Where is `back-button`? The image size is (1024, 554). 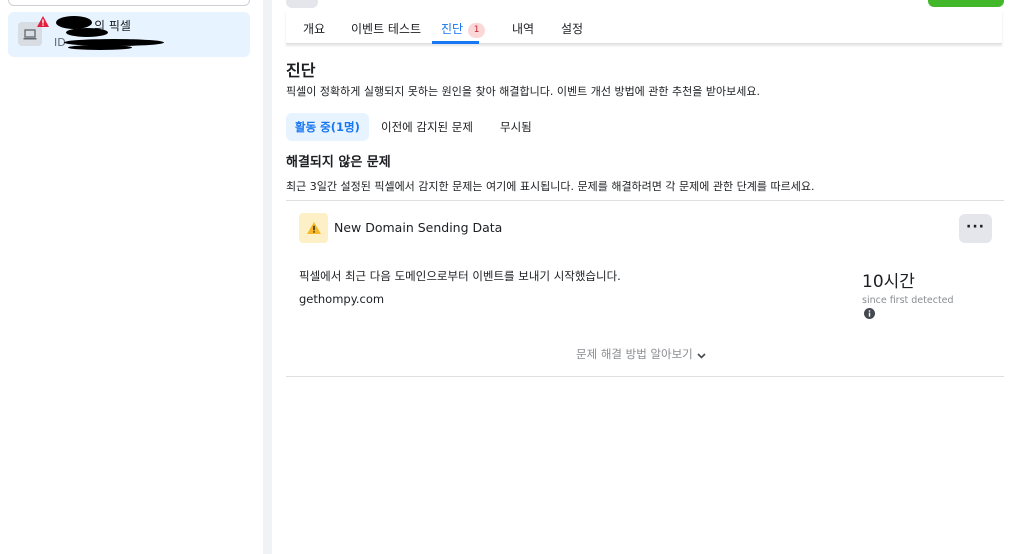 back-button is located at coordinates (302, 4).